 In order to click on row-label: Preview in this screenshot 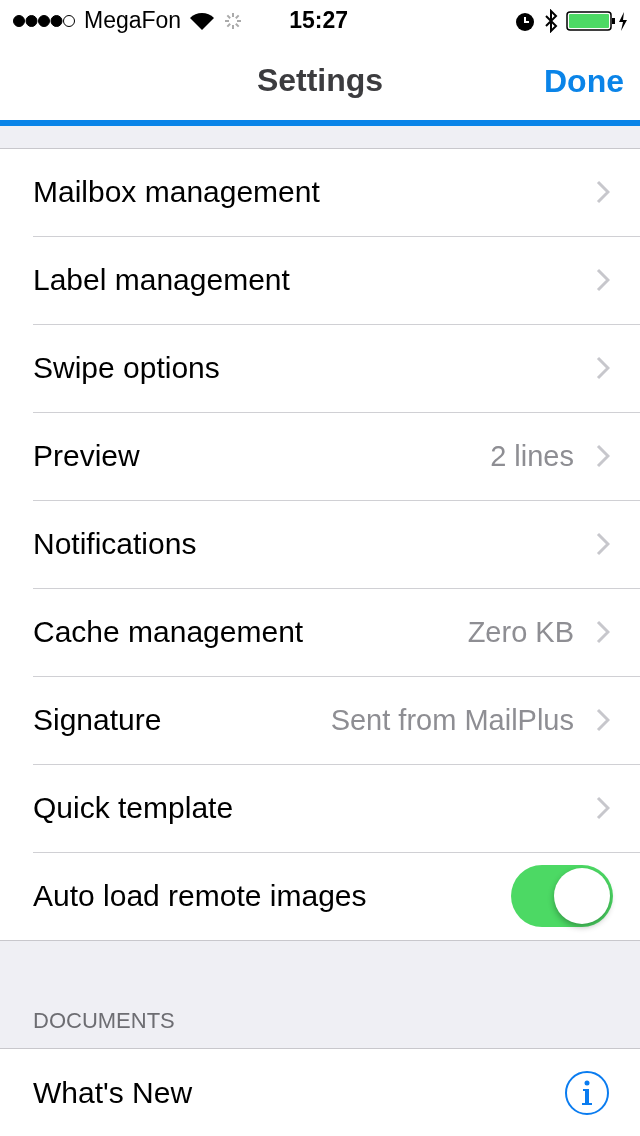, I will do `click(262, 456)`.